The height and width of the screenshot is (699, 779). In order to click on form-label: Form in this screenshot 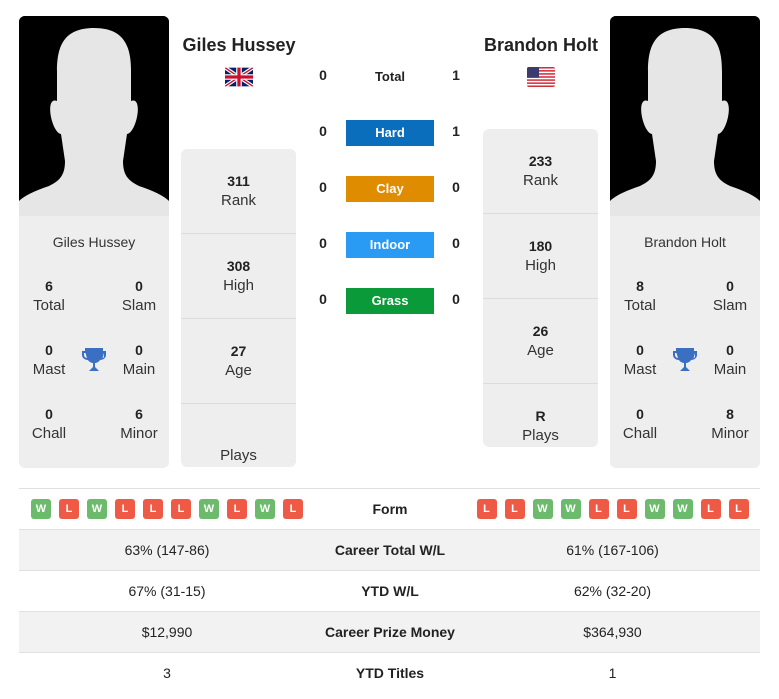, I will do `click(390, 509)`.